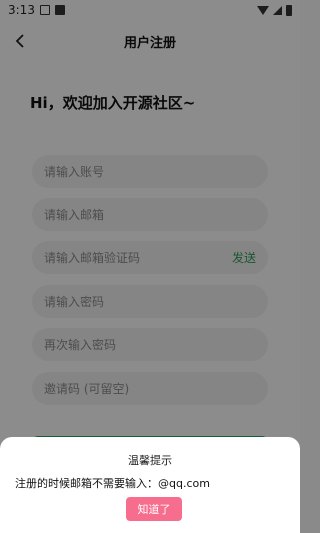 This screenshot has height=533, width=320. Describe the element at coordinates (112, 483) in the screenshot. I see `dialog-message: 注册的时候邮箱不需要输入：@qq.com` at that location.